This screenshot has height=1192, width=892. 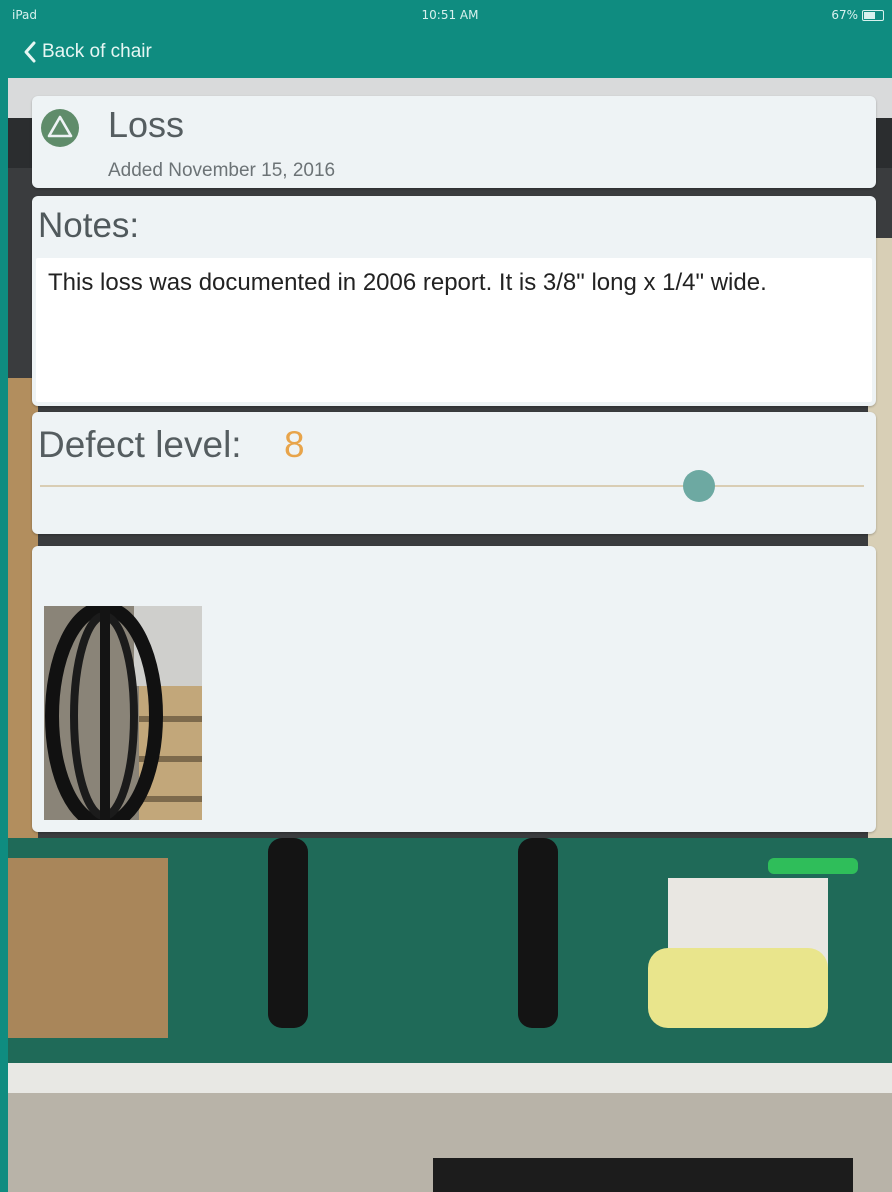 I want to click on status-time: 10:51 AM, so click(x=450, y=15).